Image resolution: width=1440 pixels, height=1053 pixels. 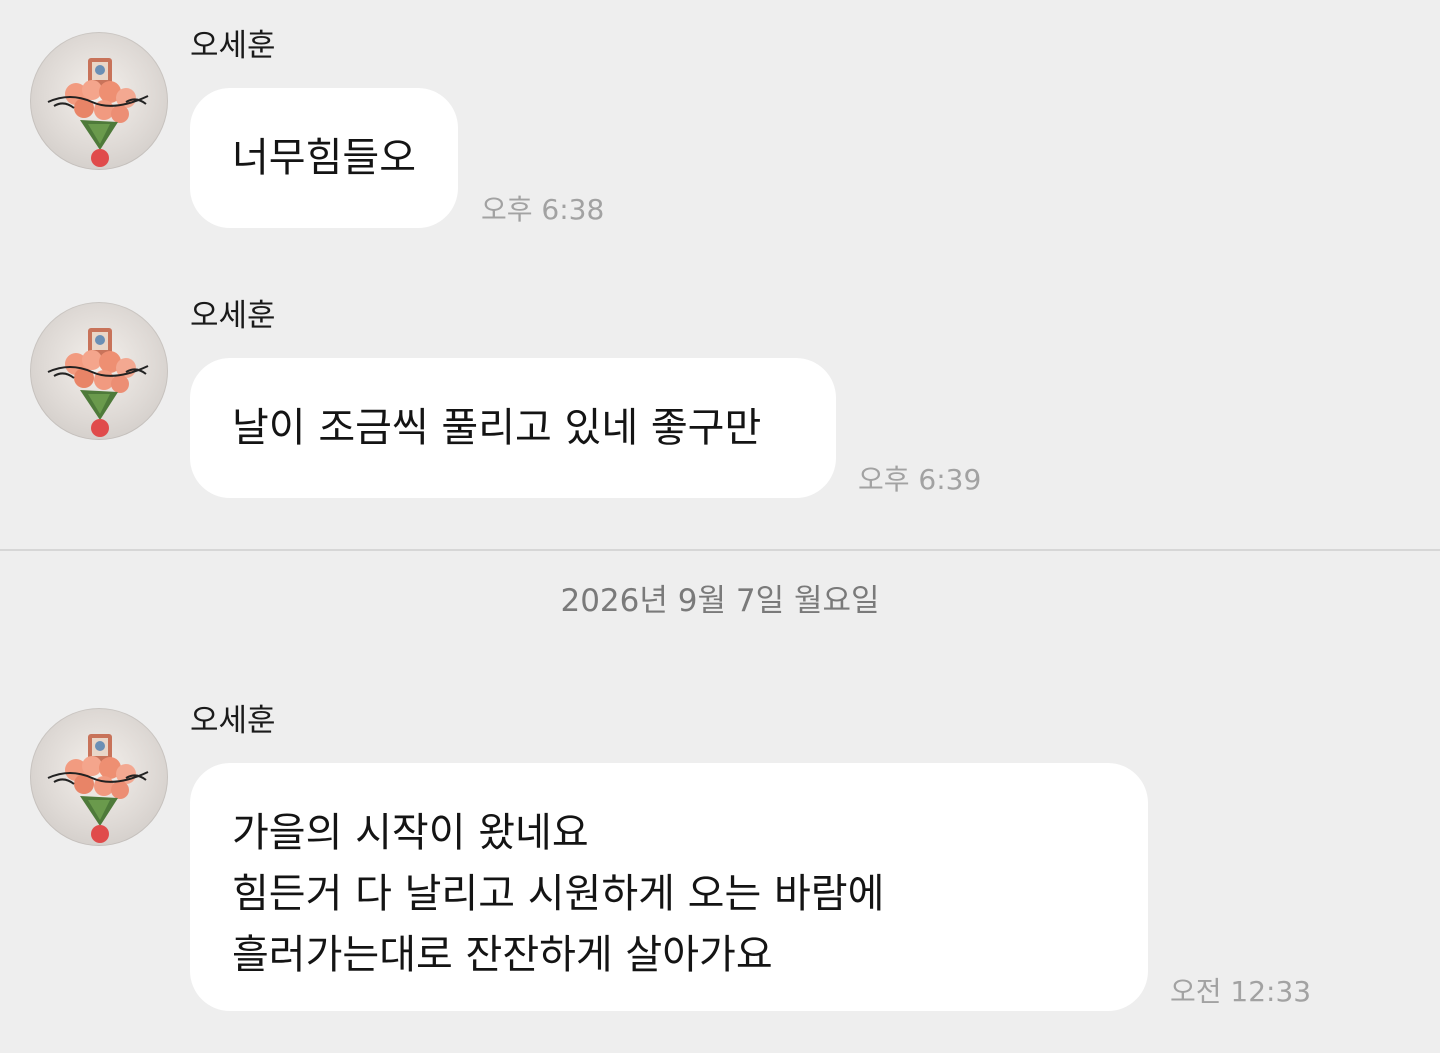 What do you see at coordinates (543, 209) in the screenshot?
I see `message-timestamp: 오후 6:38` at bounding box center [543, 209].